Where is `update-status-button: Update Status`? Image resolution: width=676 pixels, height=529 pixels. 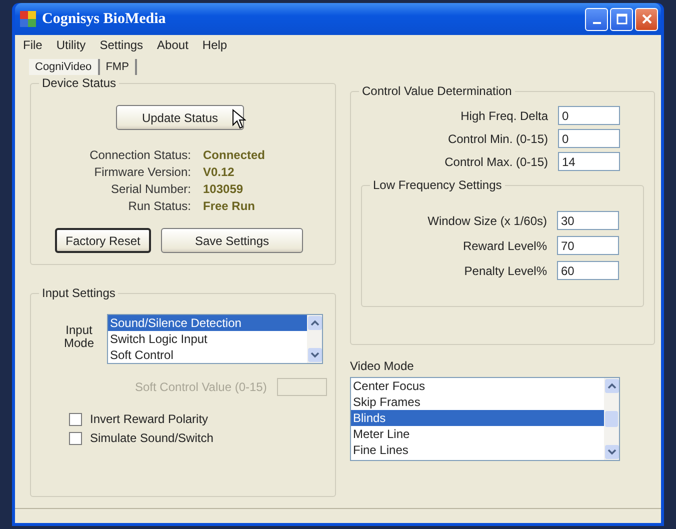 update-status-button: Update Status is located at coordinates (180, 117).